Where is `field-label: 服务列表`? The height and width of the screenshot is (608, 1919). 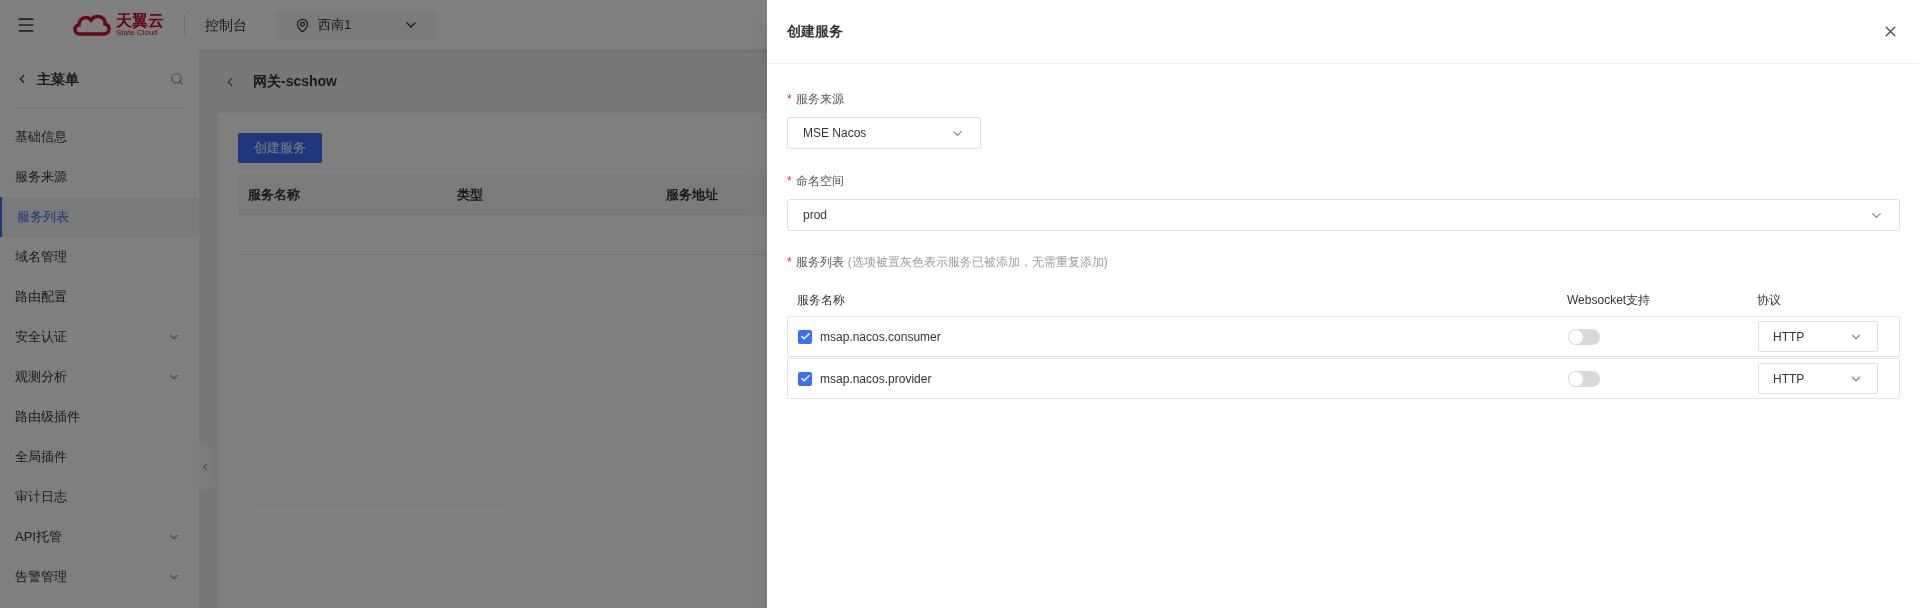 field-label: 服务列表 is located at coordinates (819, 262).